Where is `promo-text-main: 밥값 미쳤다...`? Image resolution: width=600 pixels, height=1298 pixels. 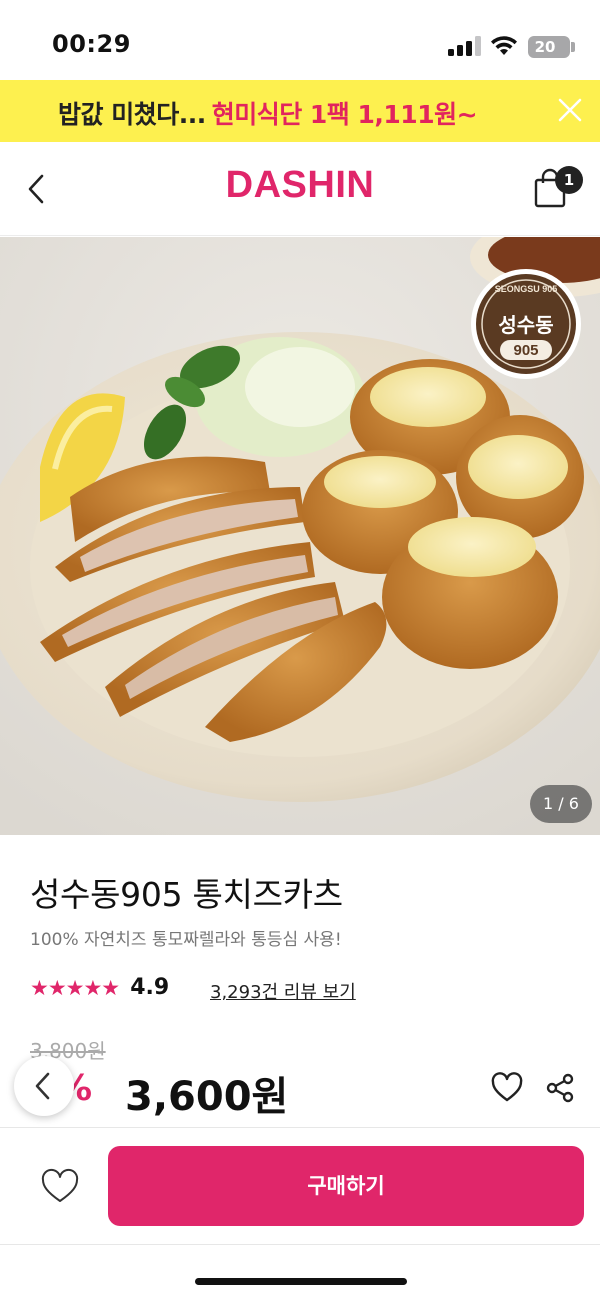
promo-text-main: 밥값 미쳤다... is located at coordinates (132, 114).